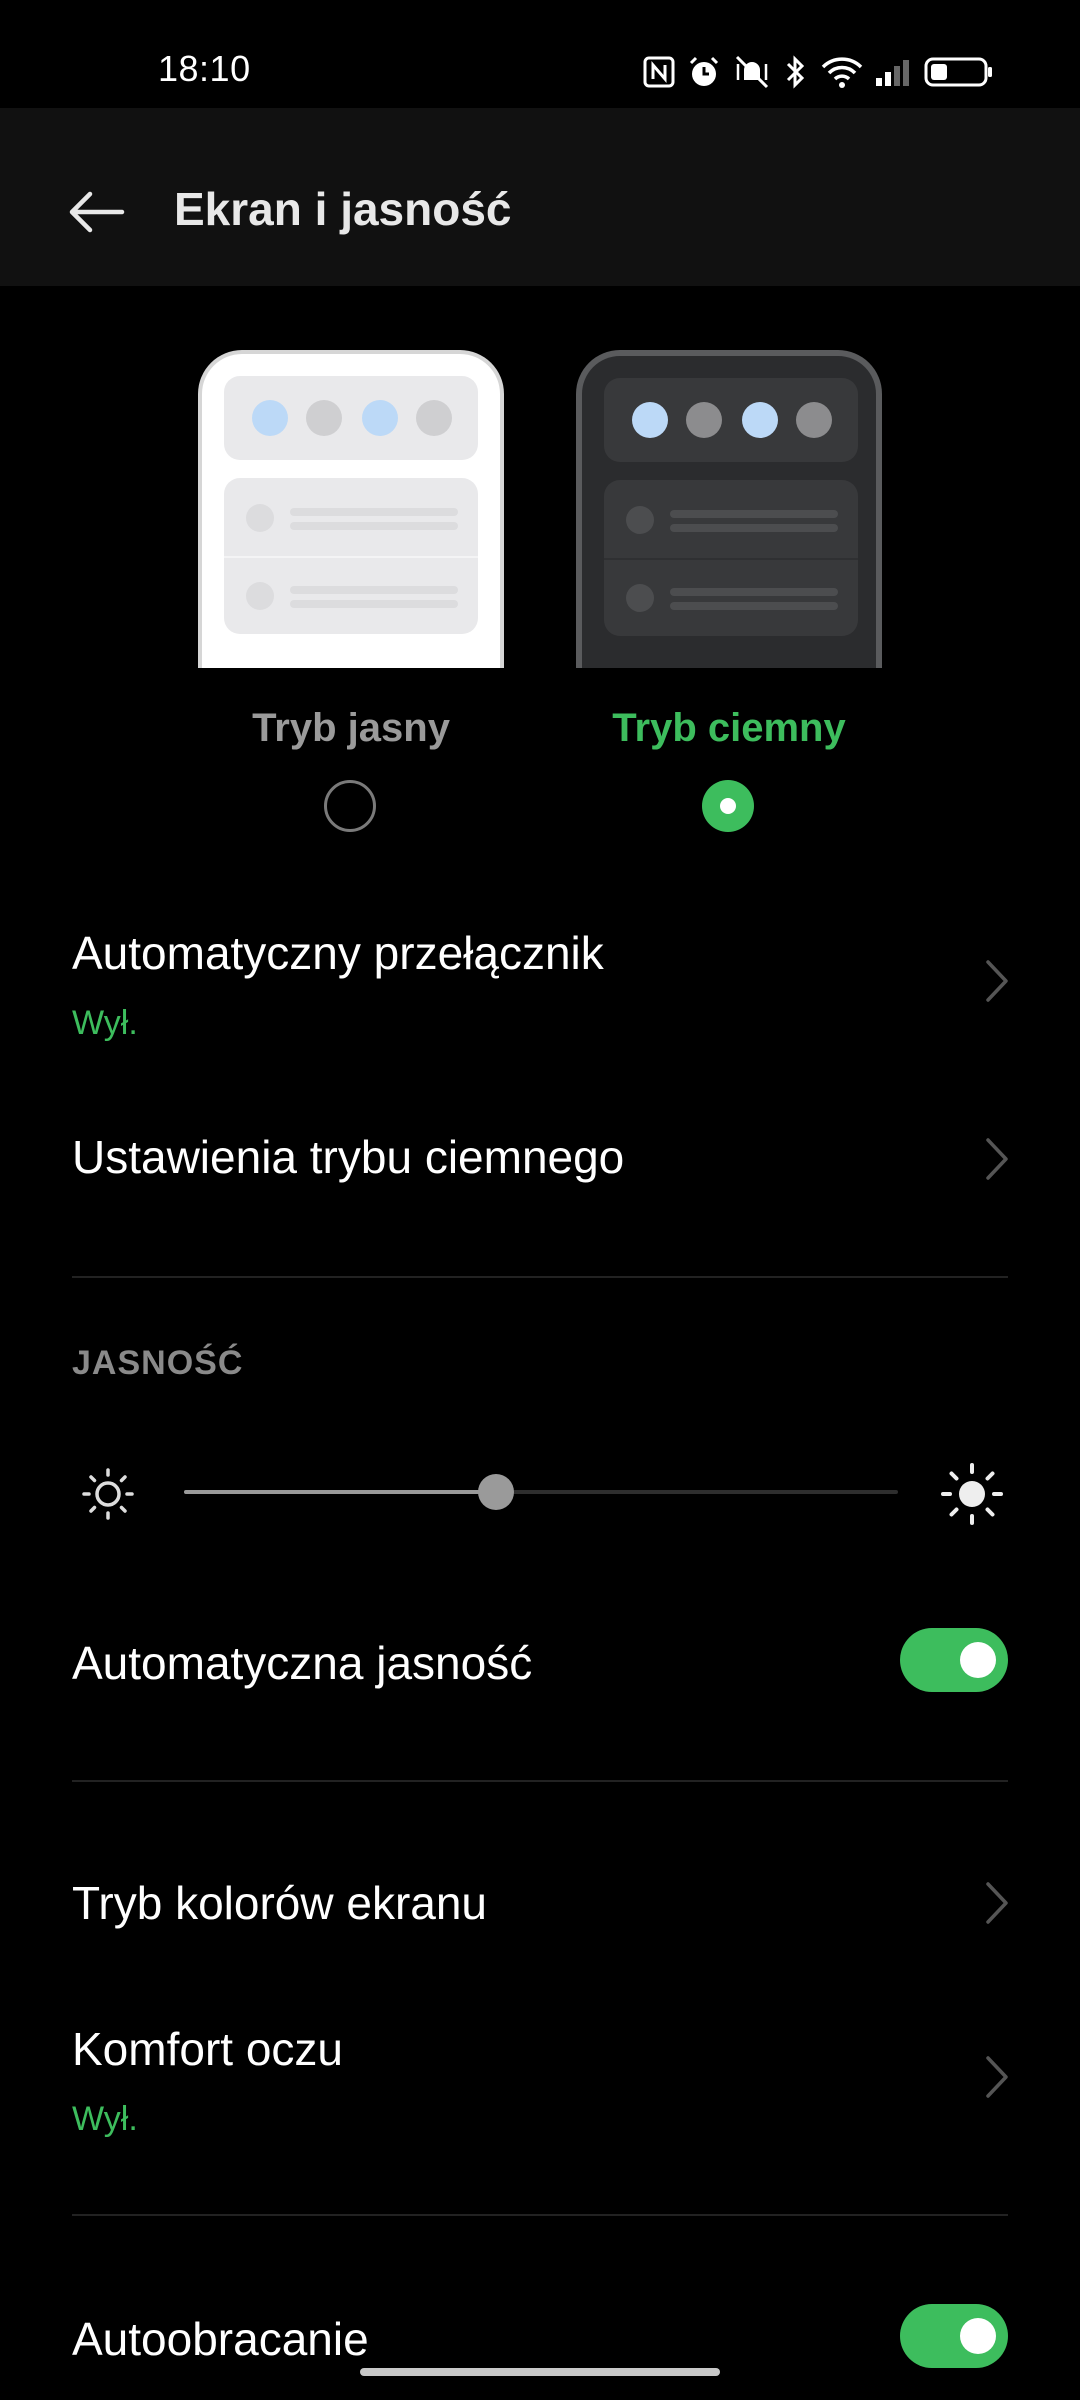 The height and width of the screenshot is (2400, 1080). I want to click on auto-switch-title: Automatyczny przełącznik, so click(338, 953).